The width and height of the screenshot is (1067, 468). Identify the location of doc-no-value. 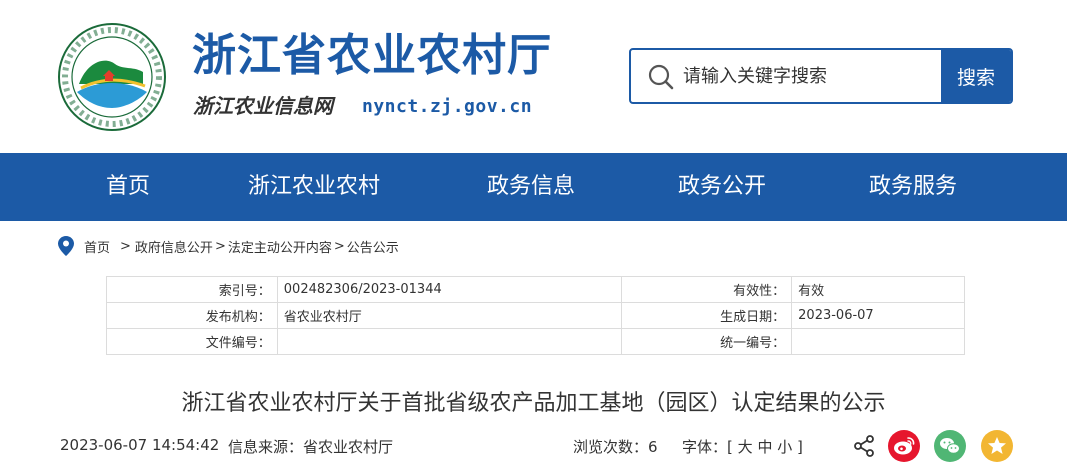
(449, 341).